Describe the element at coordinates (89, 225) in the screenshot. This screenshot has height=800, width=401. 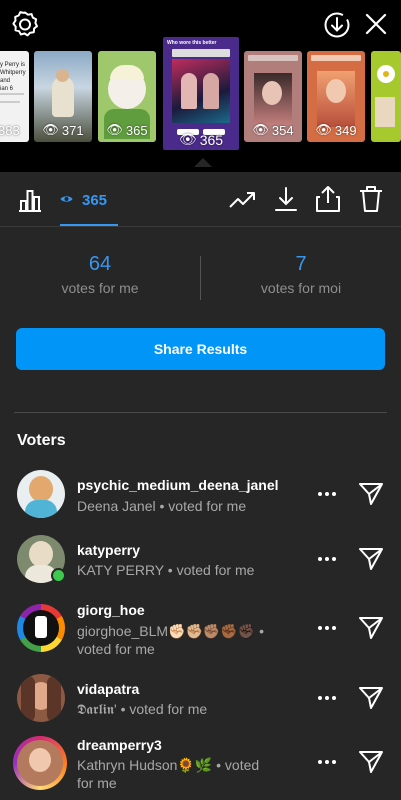
I see `tab-underline` at that location.